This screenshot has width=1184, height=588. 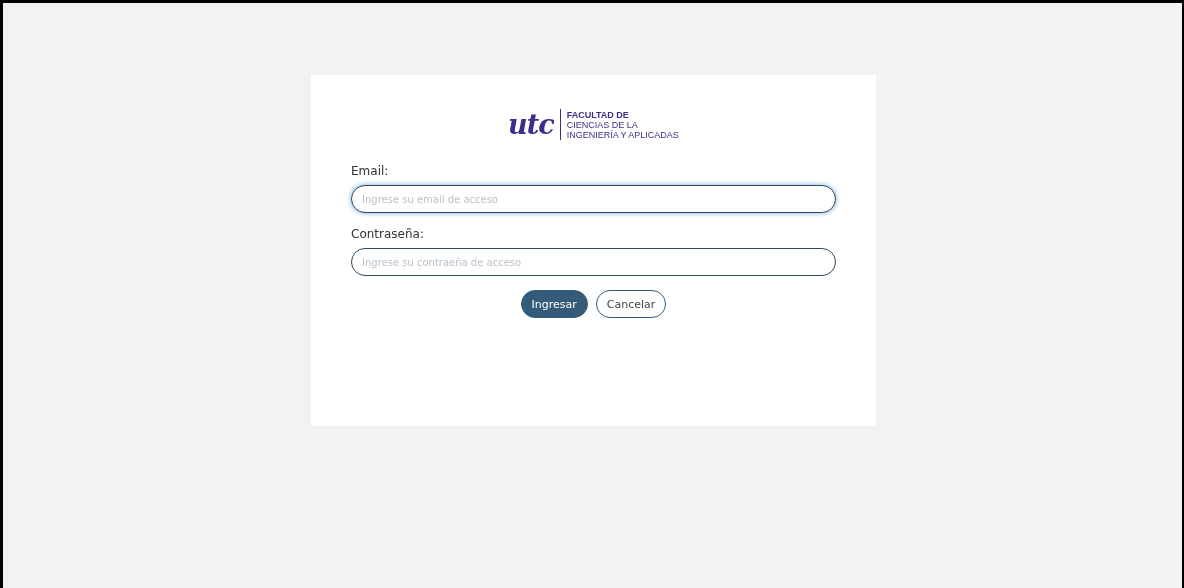 I want to click on field-label: Email:, so click(x=370, y=171).